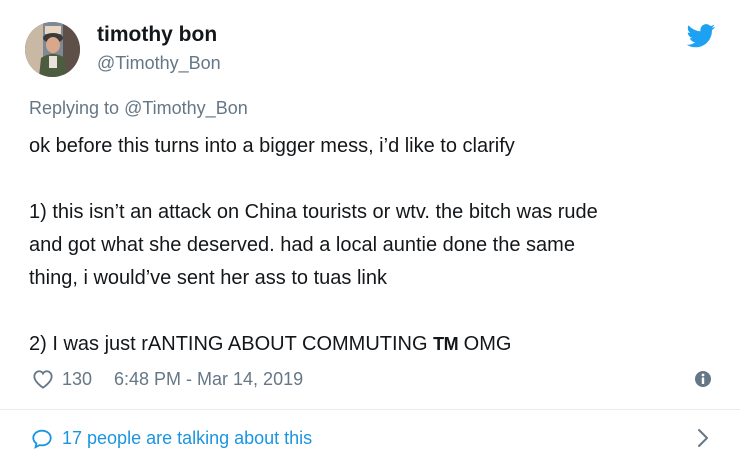  I want to click on conversation-count-label: 17 people are talking about this, so click(187, 438).